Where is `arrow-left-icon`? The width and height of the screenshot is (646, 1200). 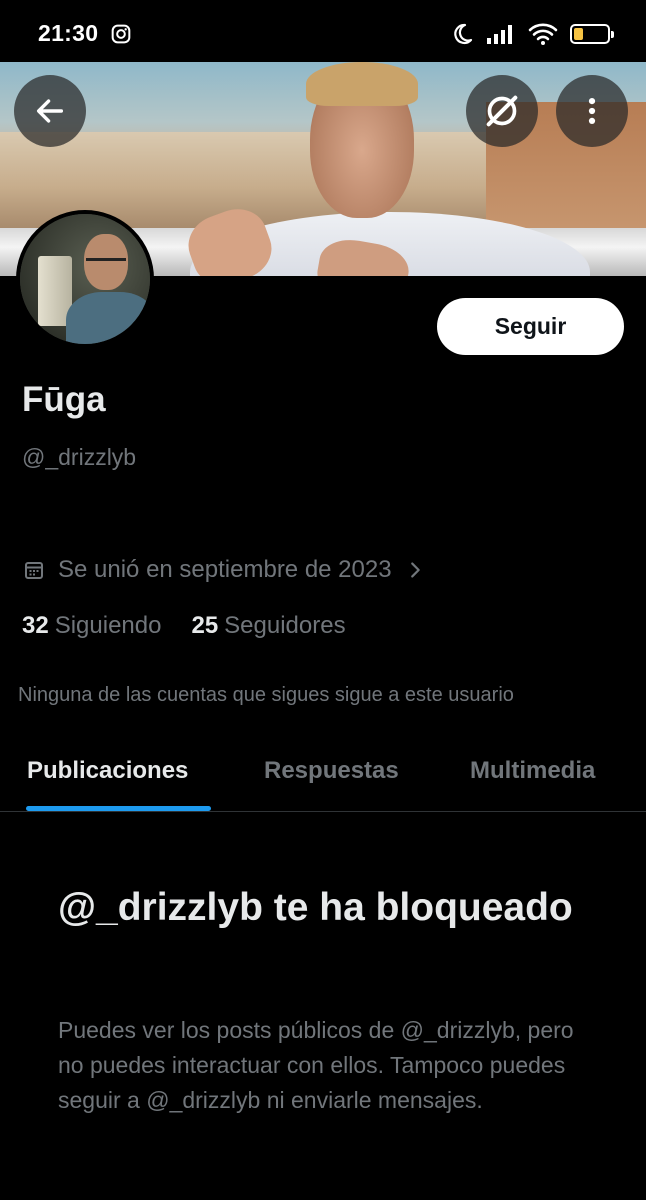
arrow-left-icon is located at coordinates (50, 111).